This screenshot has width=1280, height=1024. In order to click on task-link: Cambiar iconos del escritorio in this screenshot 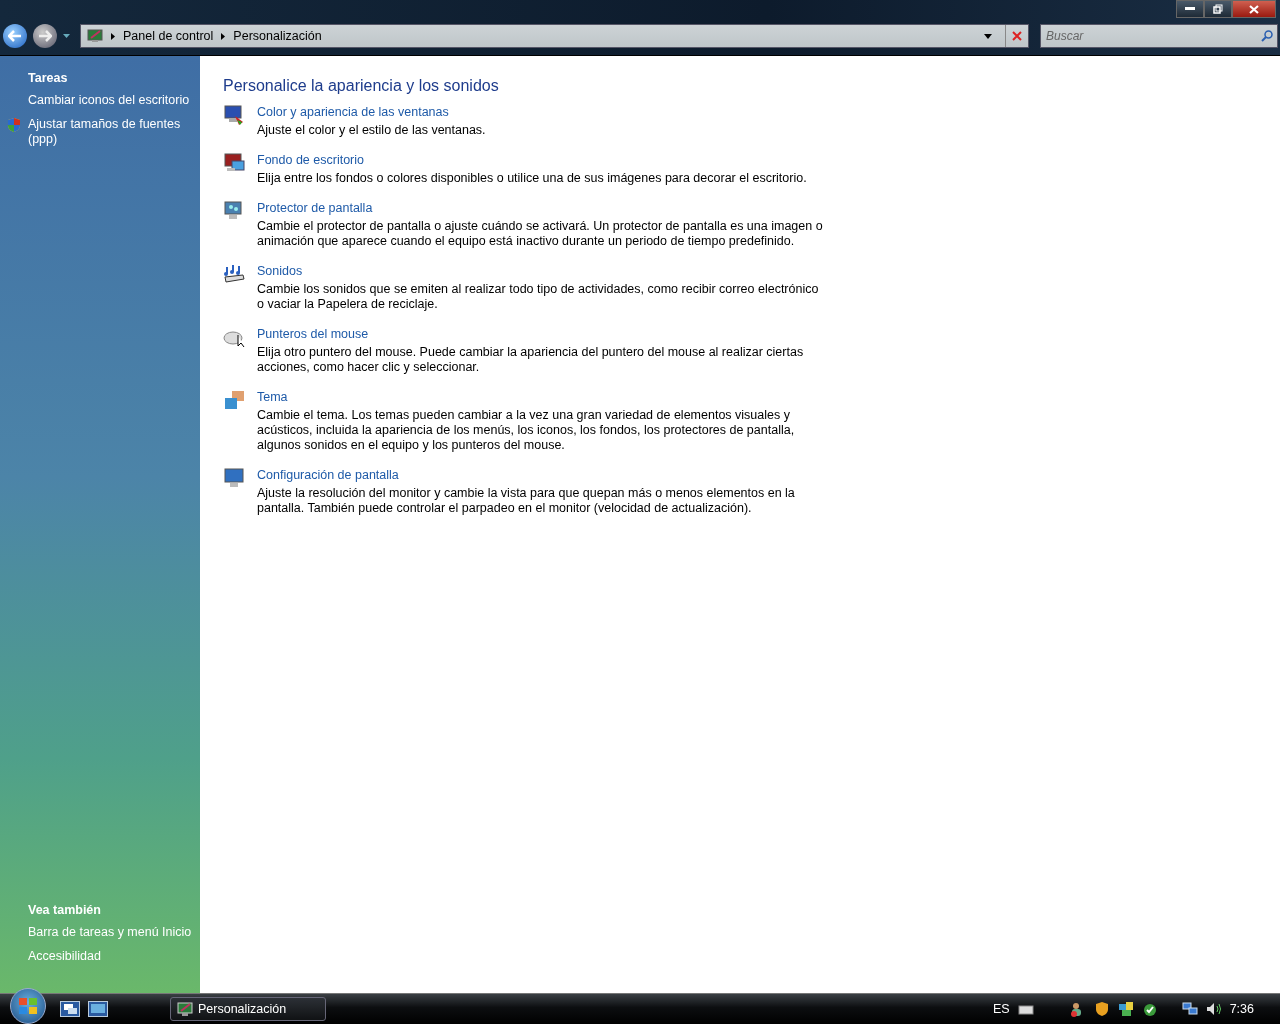, I will do `click(109, 100)`.